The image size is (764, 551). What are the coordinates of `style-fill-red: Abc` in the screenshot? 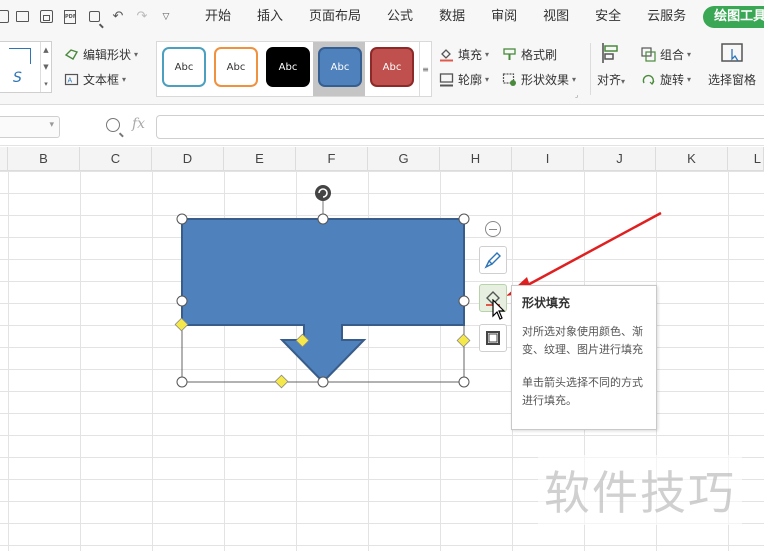 It's located at (392, 67).